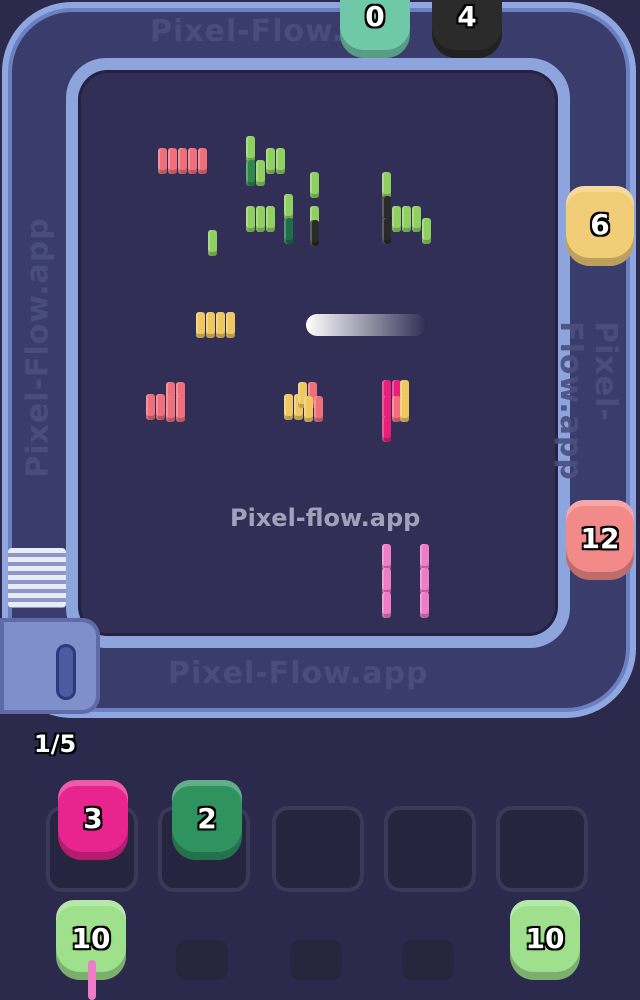  I want to click on waiting-shooter-right: 10, so click(545, 940).